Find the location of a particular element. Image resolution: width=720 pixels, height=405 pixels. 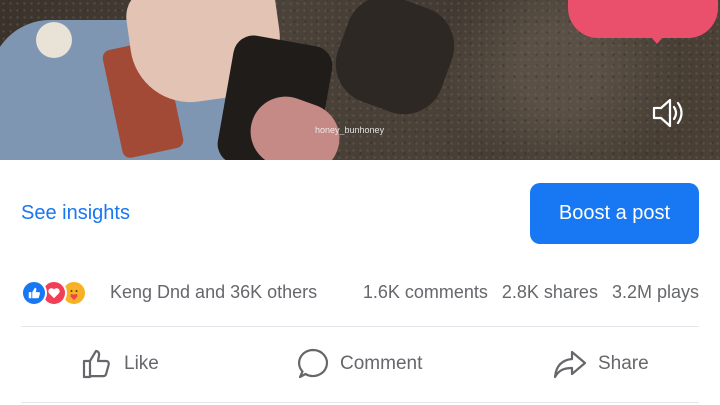

thumbs-up-icon is located at coordinates (96, 364).